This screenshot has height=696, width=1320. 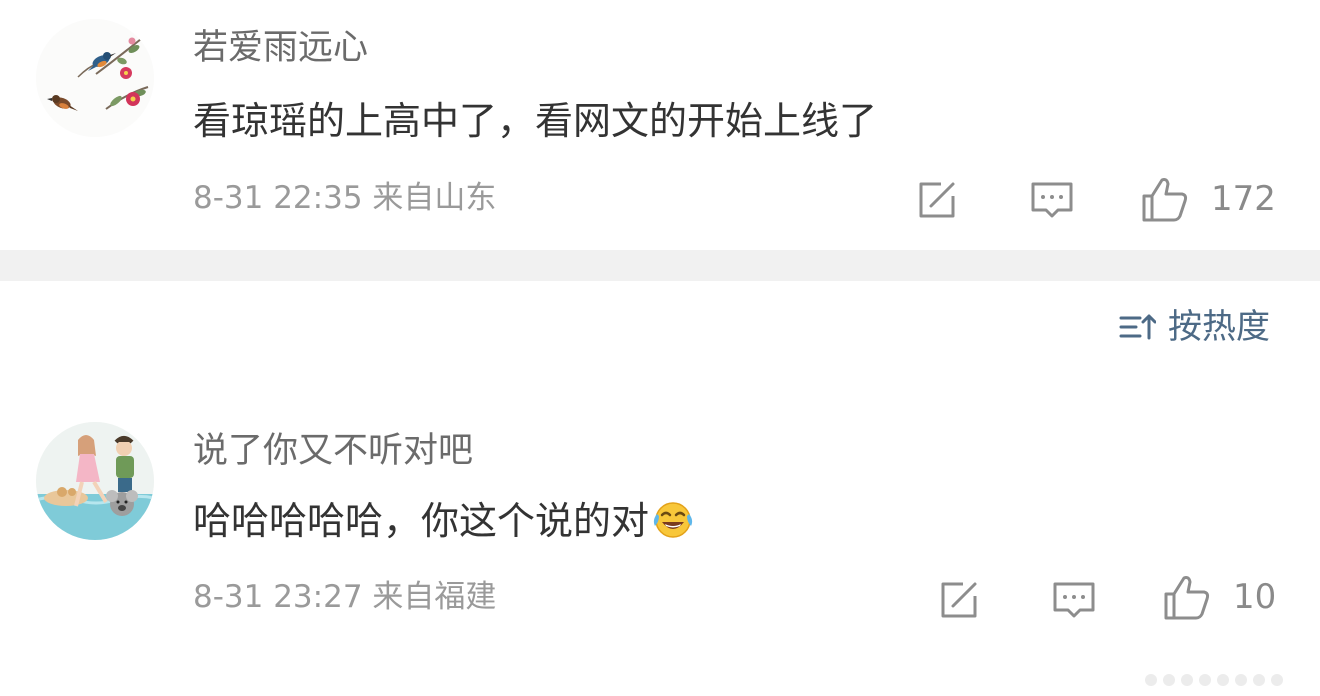 I want to click on username: 若爱雨远心, so click(x=280, y=48).